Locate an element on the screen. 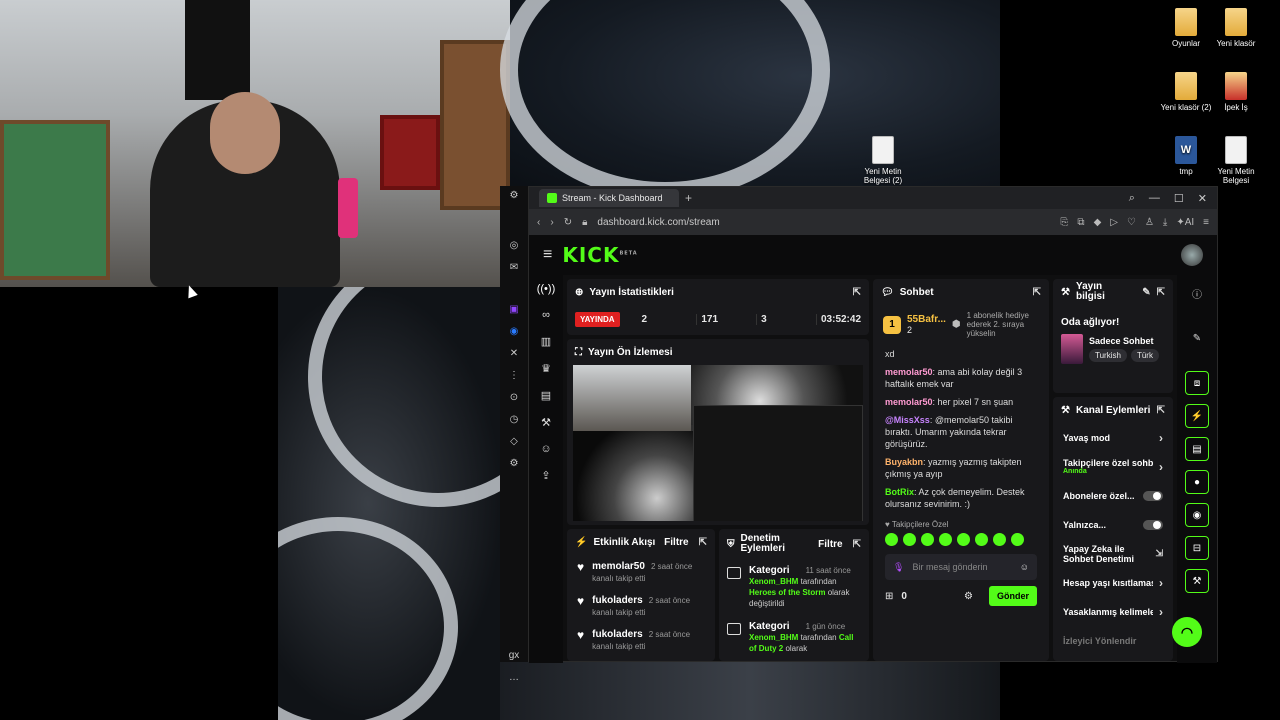  edit-icon: ✎ is located at coordinates (1146, 292).